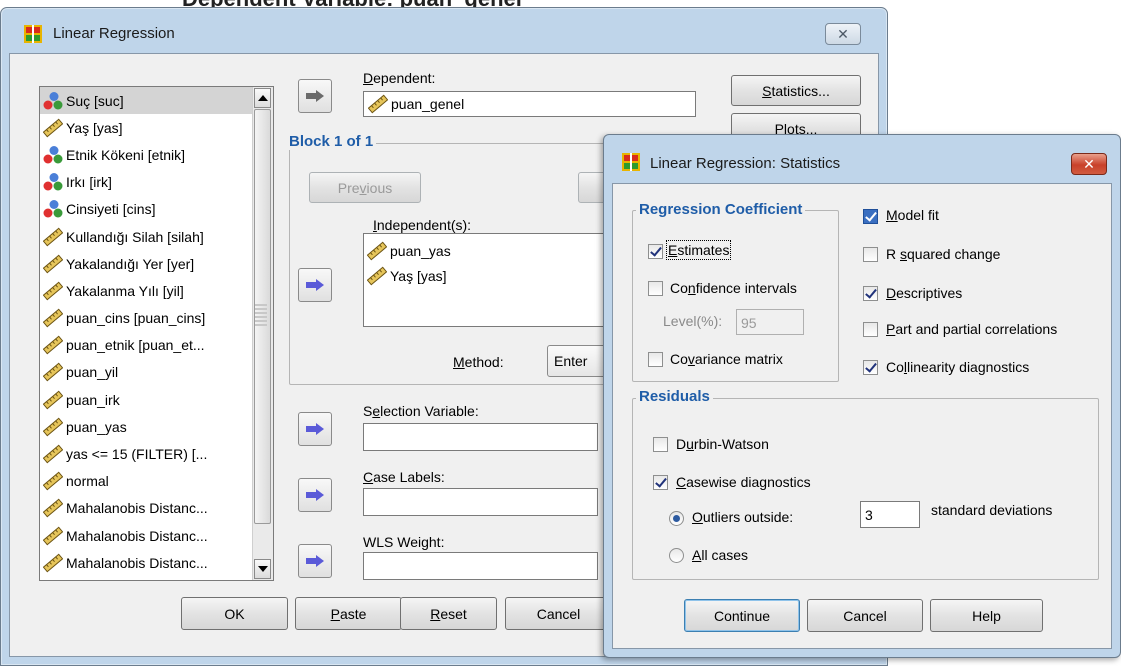  I want to click on independent-item: Yaş [yas], so click(490, 275).